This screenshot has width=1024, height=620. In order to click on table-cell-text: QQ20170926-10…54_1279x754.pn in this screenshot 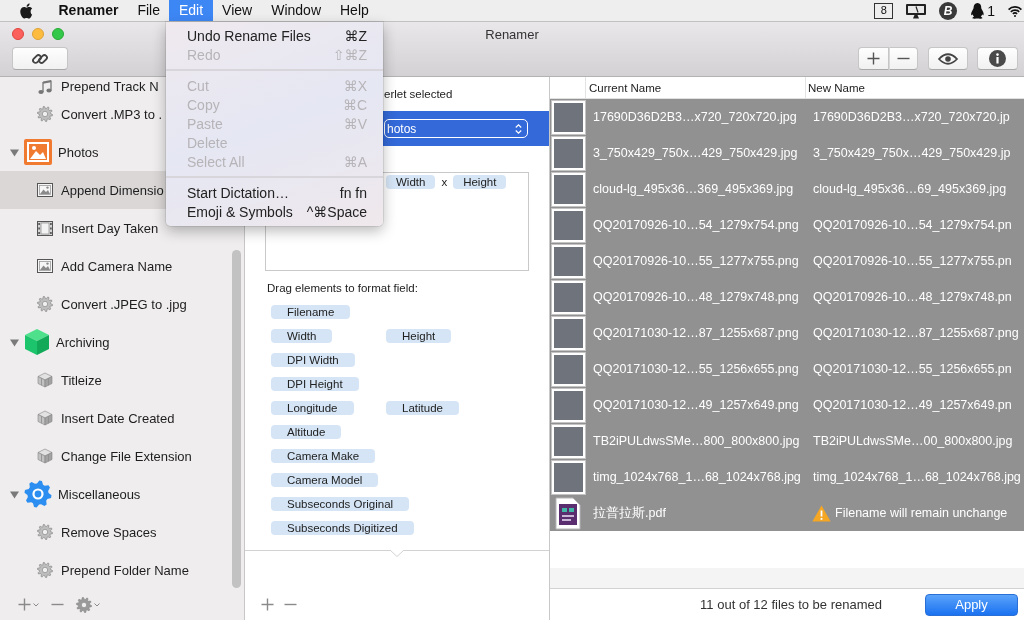, I will do `click(912, 225)`.